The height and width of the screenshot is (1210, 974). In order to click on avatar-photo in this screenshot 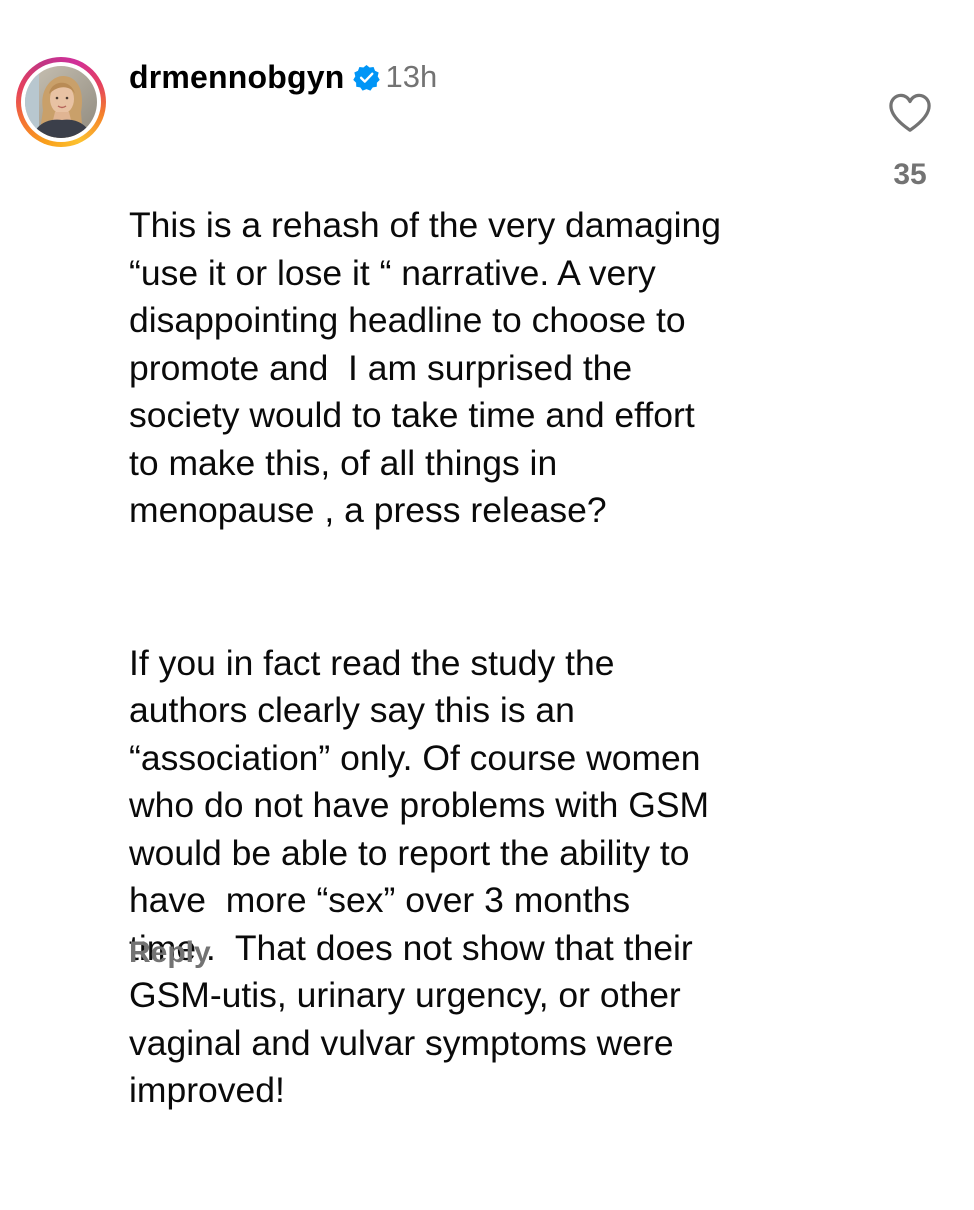, I will do `click(61, 102)`.